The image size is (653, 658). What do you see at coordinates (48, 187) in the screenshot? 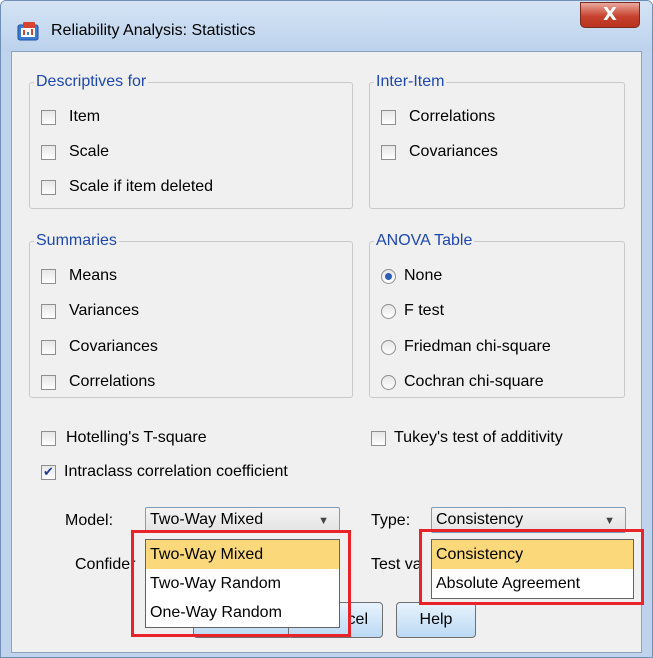
I see `scale-if-deleted-checkbox` at bounding box center [48, 187].